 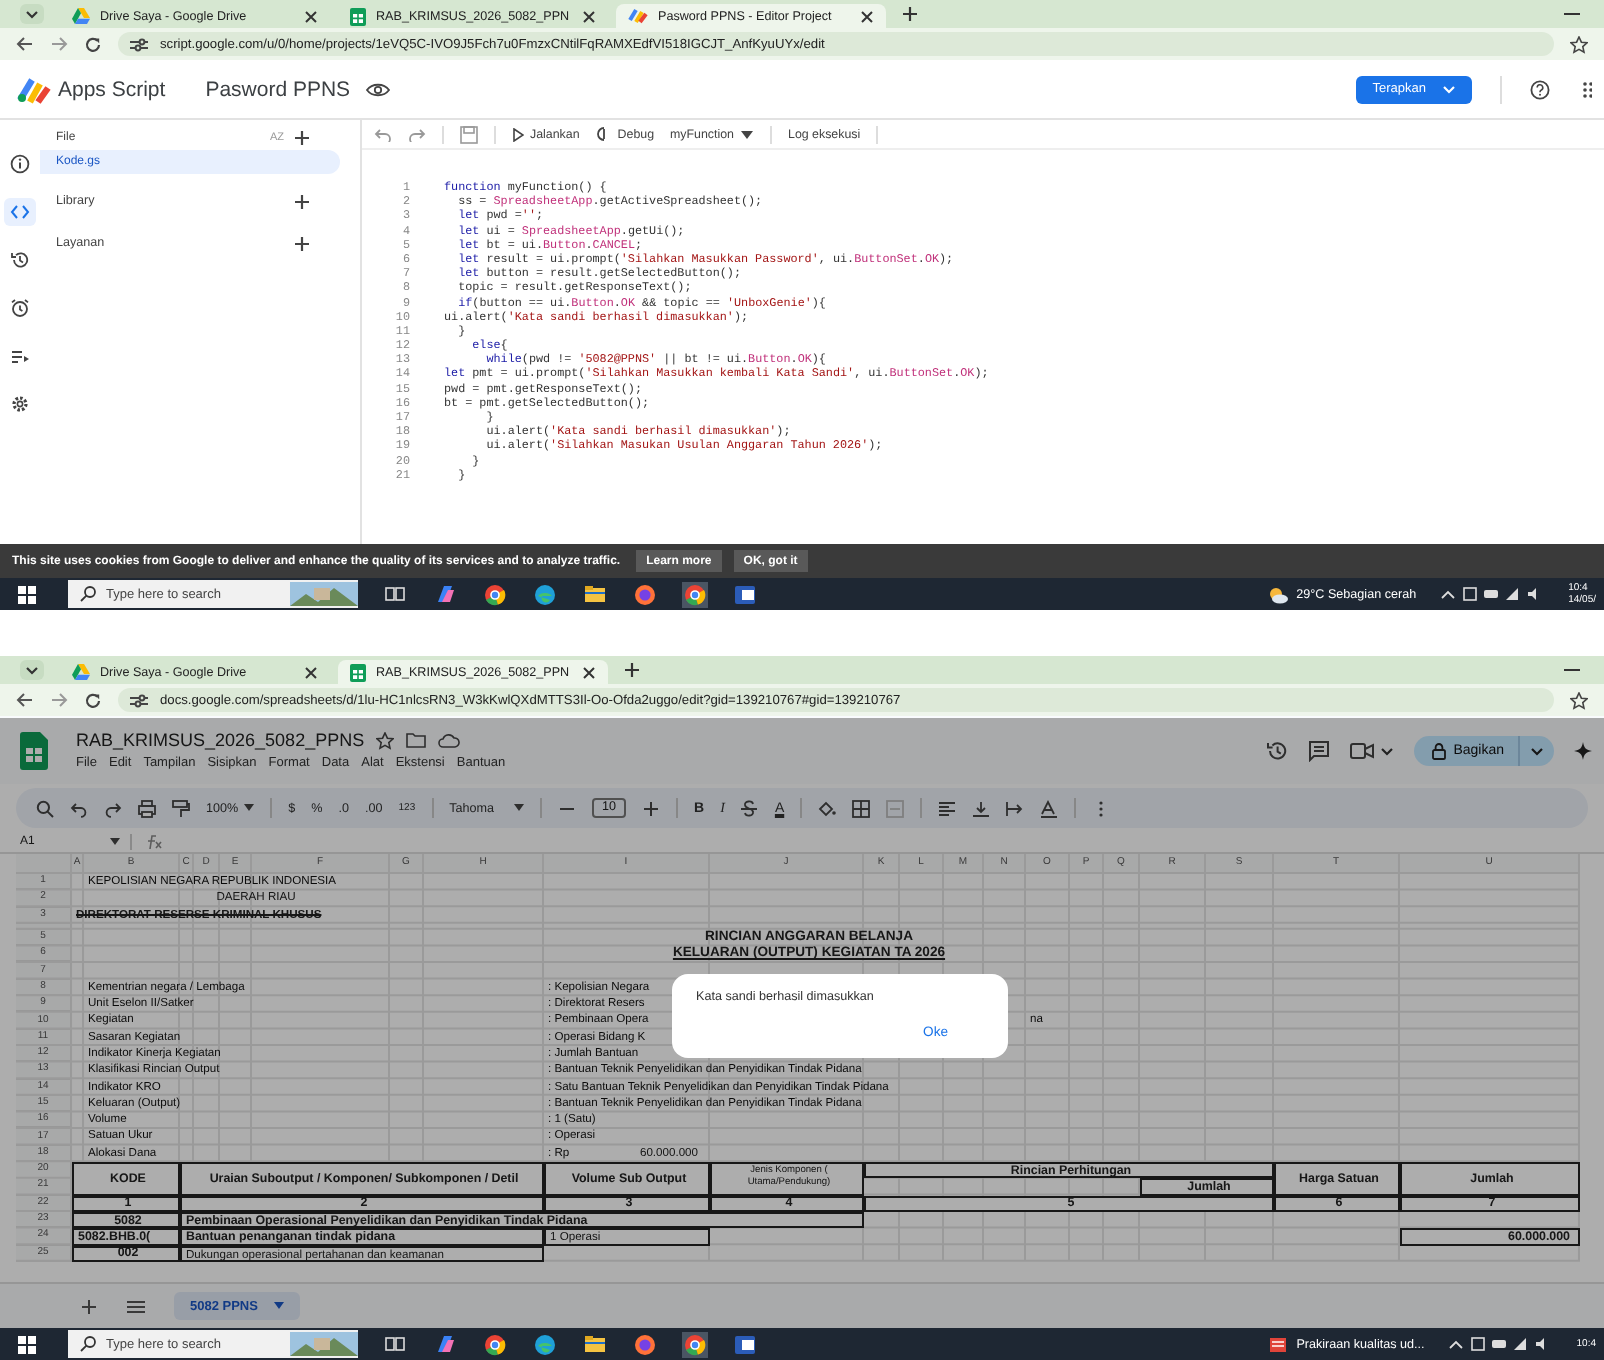 What do you see at coordinates (518, 134) in the screenshot?
I see `play-icon` at bounding box center [518, 134].